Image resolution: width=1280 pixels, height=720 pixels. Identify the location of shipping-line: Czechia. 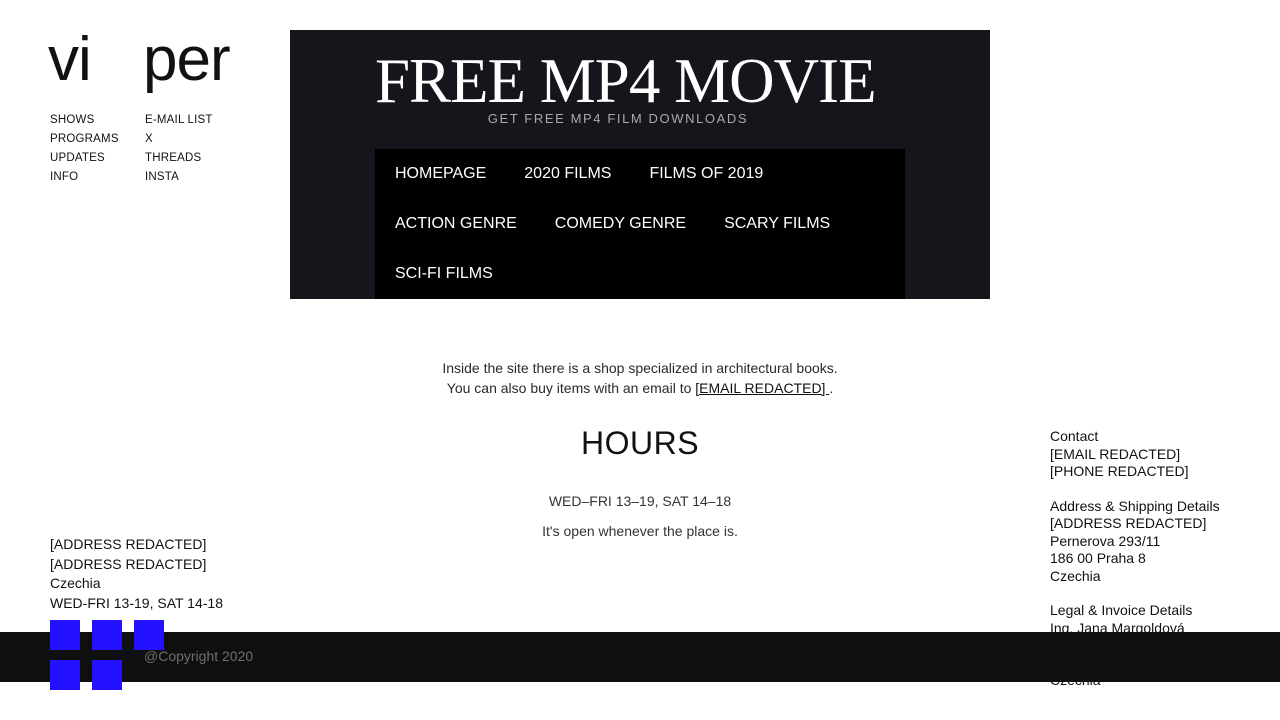
(1075, 575).